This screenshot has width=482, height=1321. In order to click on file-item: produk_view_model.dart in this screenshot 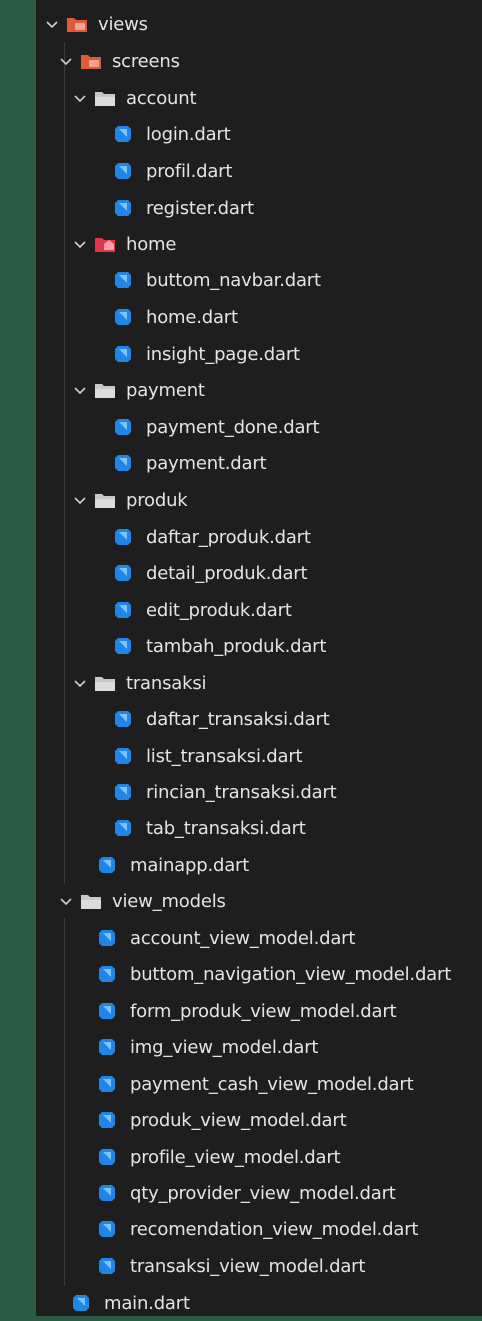, I will do `click(259, 1120)`.